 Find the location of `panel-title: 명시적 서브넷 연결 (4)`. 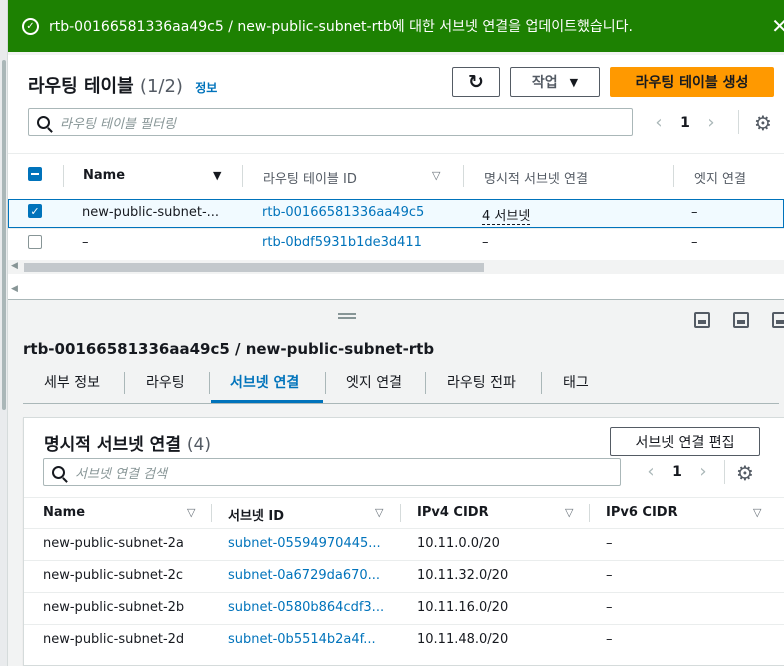

panel-title: 명시적 서브넷 연결 (4) is located at coordinates (127, 442).